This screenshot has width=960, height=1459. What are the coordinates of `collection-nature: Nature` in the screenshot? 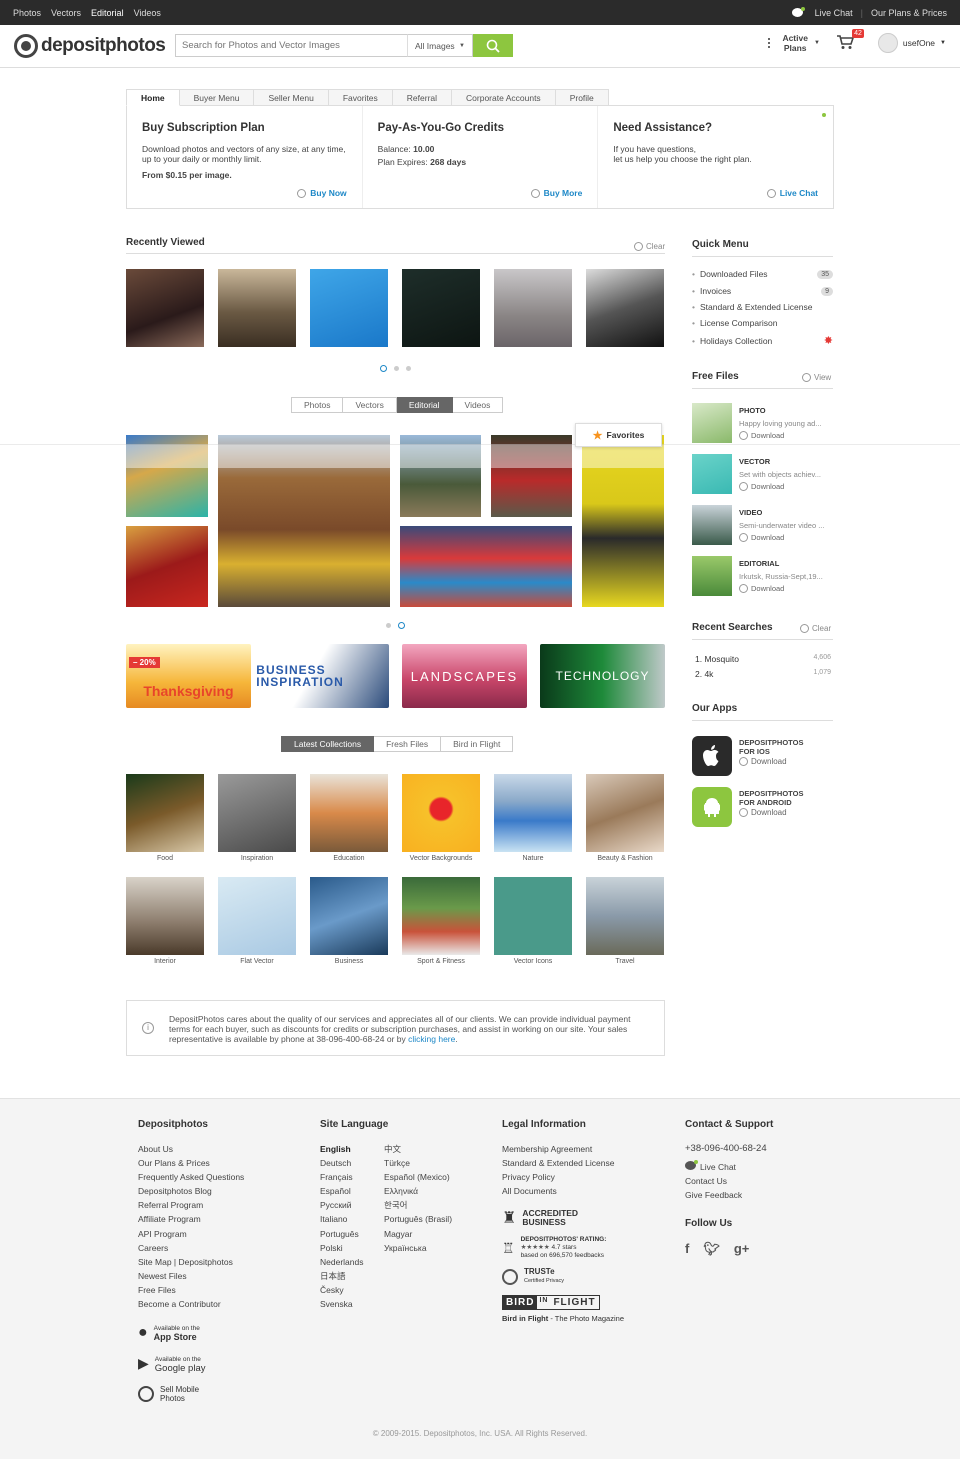 It's located at (533, 818).